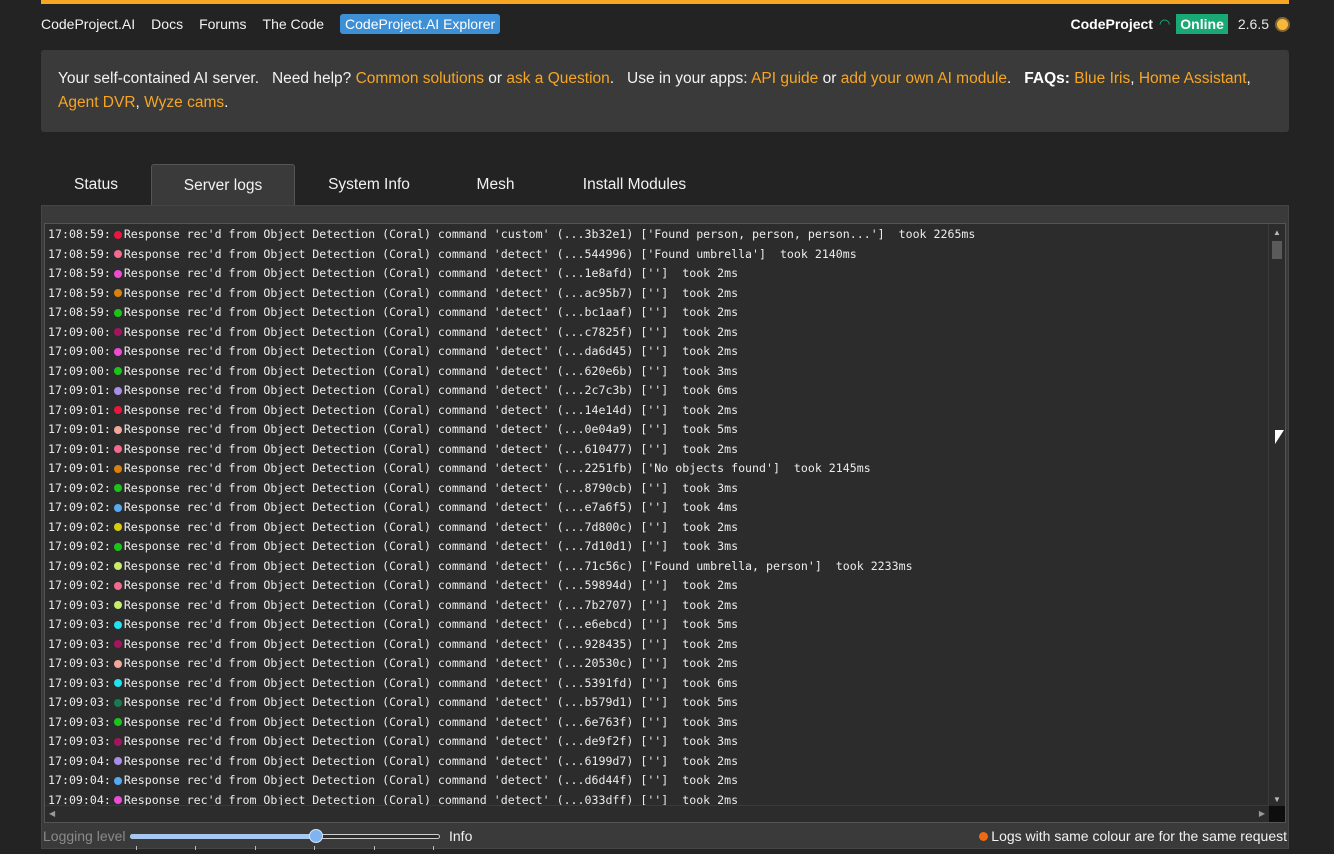 This screenshot has width=1334, height=854. I want to click on tab-system-info: System Info, so click(369, 185).